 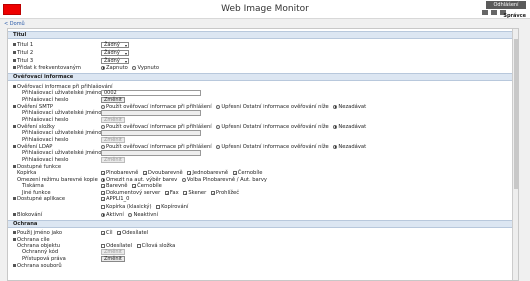 What do you see at coordinates (185, 192) in the screenshot?
I see `other-scan-checkbox: ✓` at bounding box center [185, 192].